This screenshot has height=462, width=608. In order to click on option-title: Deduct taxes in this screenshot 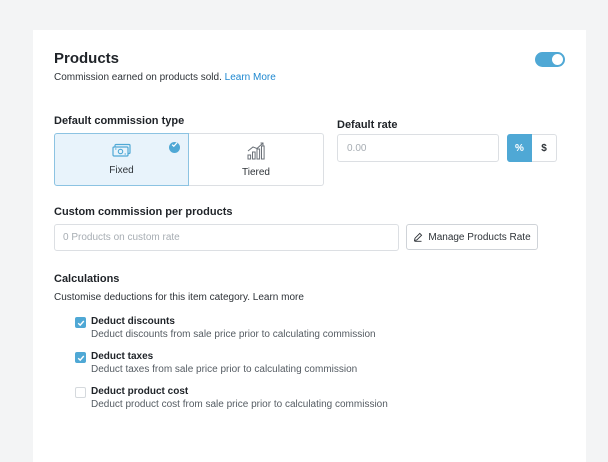, I will do `click(122, 356)`.